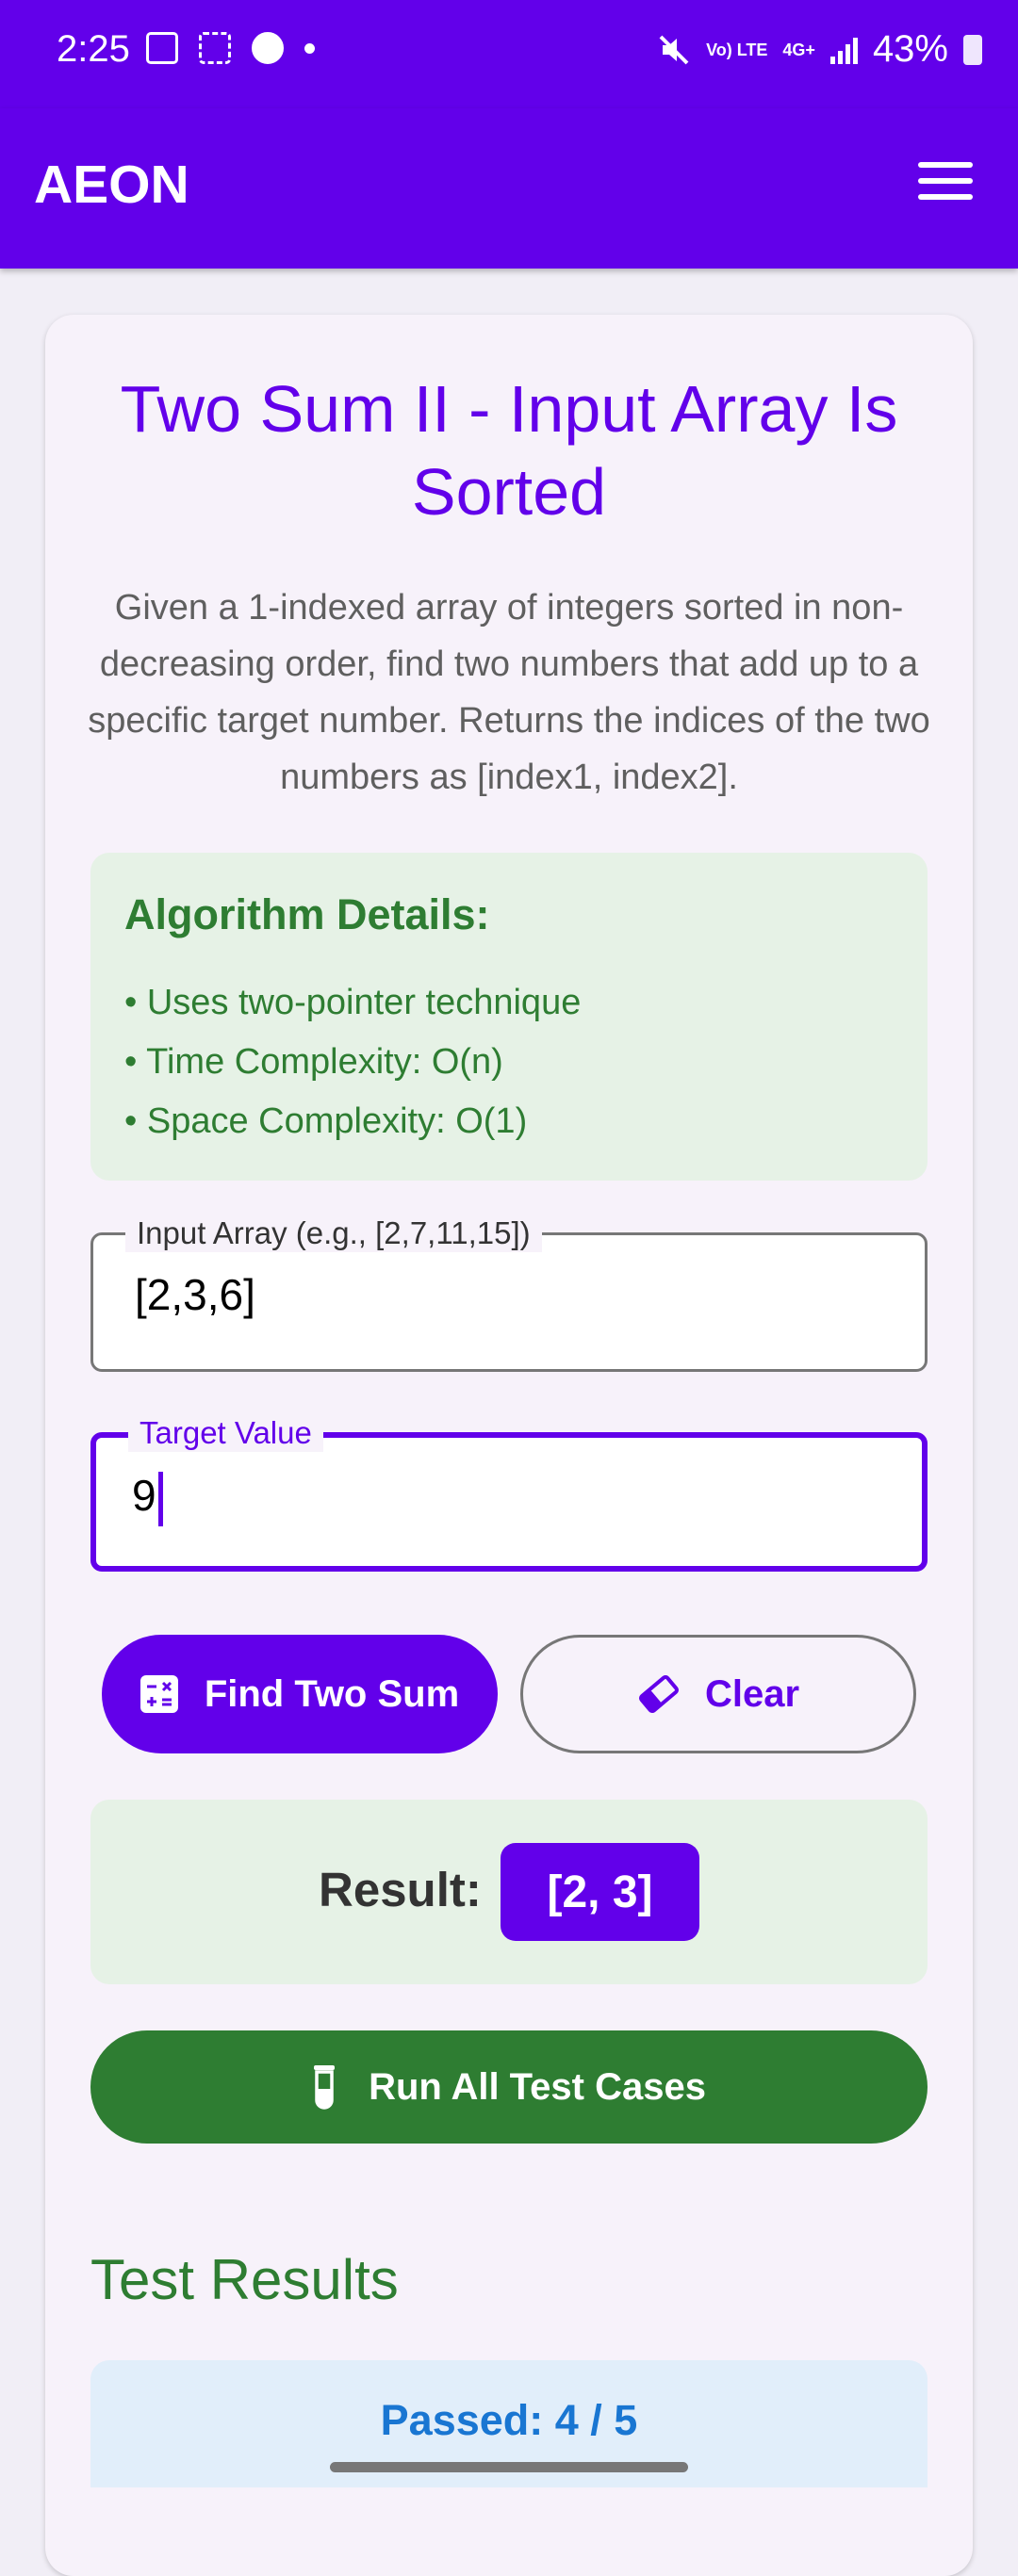  What do you see at coordinates (332, 1693) in the screenshot?
I see `find-two-sum-label: Find Two Sum` at bounding box center [332, 1693].